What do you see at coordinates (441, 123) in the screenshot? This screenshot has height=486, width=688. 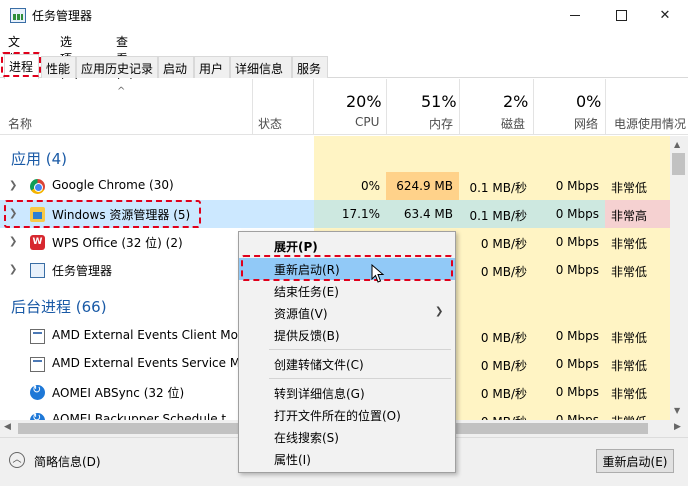 I see `column-memory: 内存` at bounding box center [441, 123].